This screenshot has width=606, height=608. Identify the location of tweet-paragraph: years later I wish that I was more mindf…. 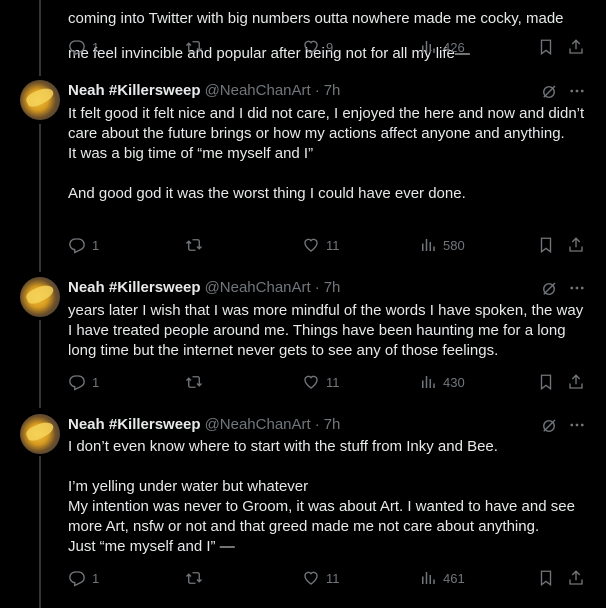
(326, 330).